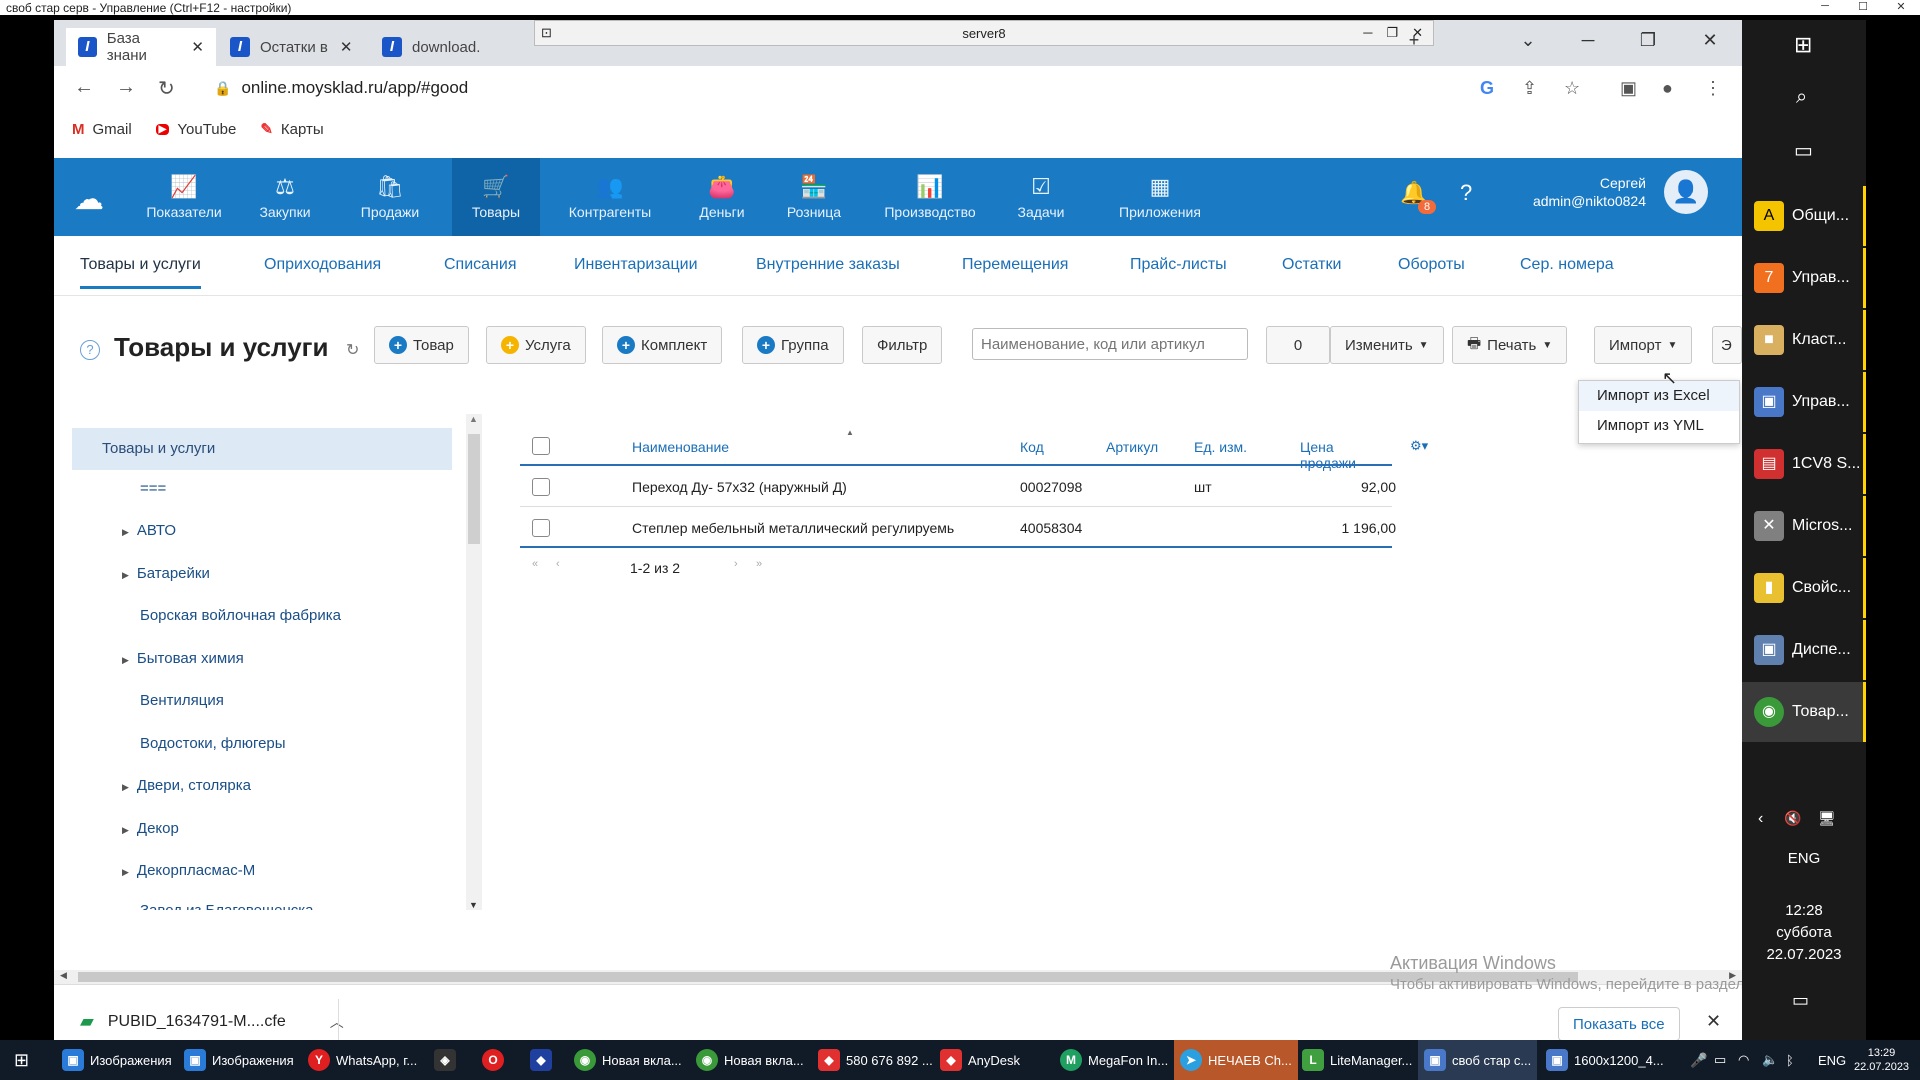 This screenshot has height=1080, width=1920. I want to click on google-icon: G, so click(1487, 88).